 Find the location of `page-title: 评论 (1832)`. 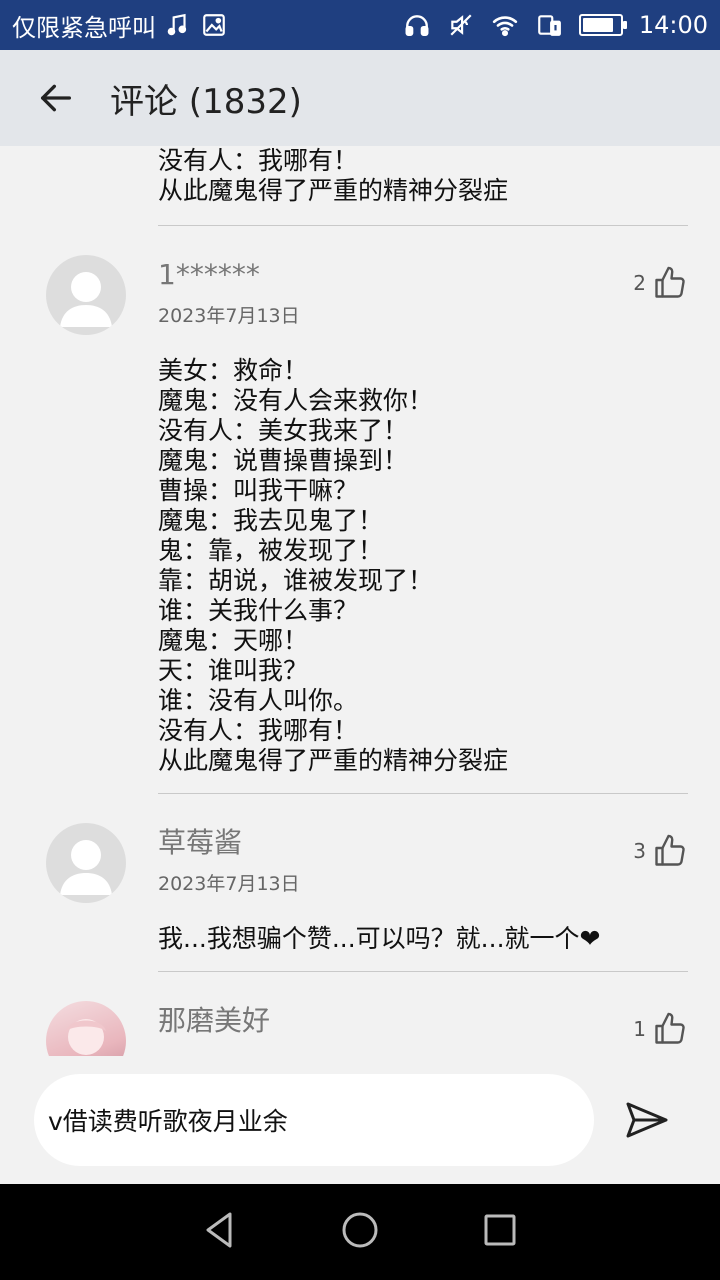

page-title: 评论 (1832) is located at coordinates (206, 101).